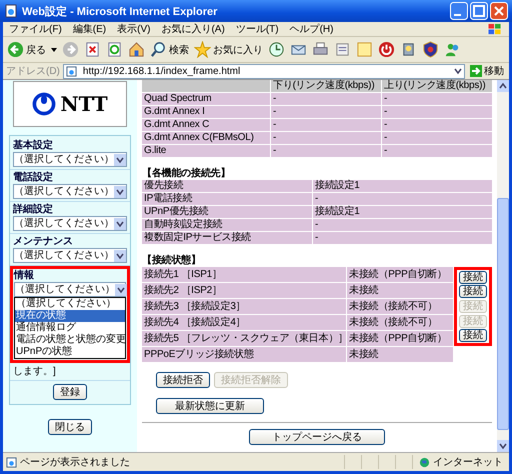 The height and width of the screenshot is (474, 512). What do you see at coordinates (452, 49) in the screenshot?
I see `people-icon` at bounding box center [452, 49].